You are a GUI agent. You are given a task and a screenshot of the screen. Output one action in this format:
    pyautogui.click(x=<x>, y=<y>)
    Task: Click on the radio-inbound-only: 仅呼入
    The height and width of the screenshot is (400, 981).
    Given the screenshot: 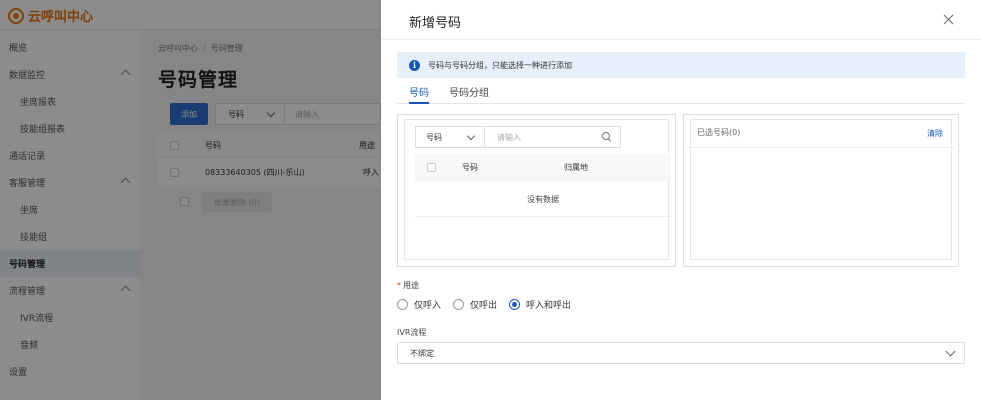 What is the action you would take?
    pyautogui.click(x=419, y=304)
    